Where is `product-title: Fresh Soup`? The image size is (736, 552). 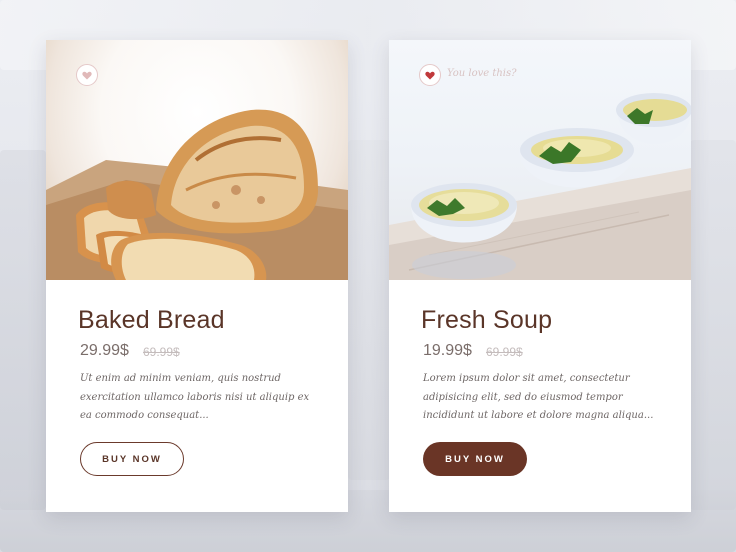
product-title: Fresh Soup is located at coordinates (487, 320).